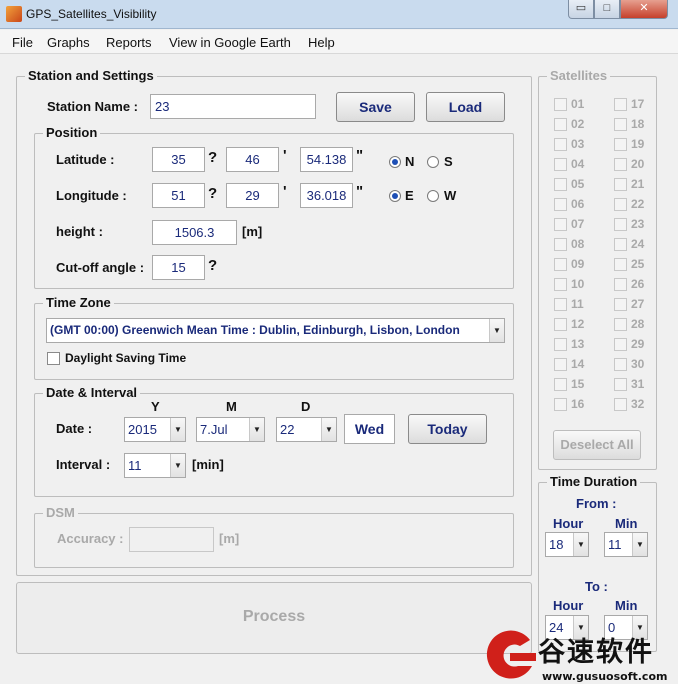 The image size is (678, 684). Describe the element at coordinates (213, 157) in the screenshot. I see `degree-symbol: ?` at that location.